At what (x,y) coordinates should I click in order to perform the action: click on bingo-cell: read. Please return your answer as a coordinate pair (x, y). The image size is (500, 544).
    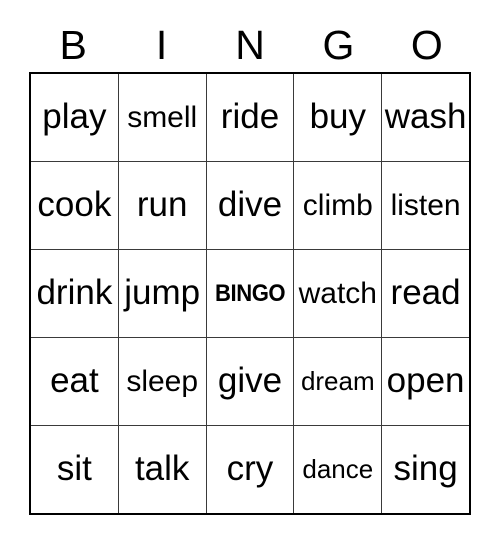
    Looking at the image, I should click on (425, 293).